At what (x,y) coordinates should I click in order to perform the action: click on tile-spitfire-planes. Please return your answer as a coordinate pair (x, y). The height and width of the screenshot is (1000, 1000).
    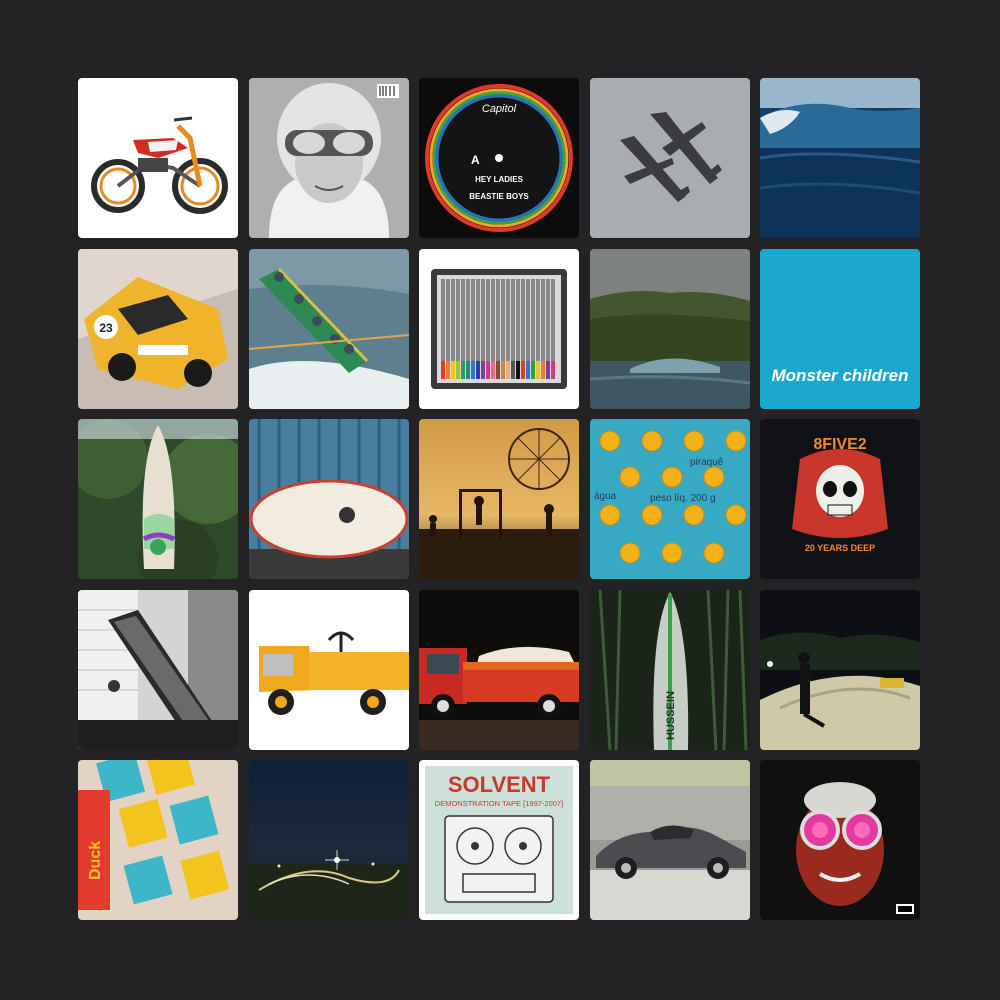
    Looking at the image, I should click on (669, 158).